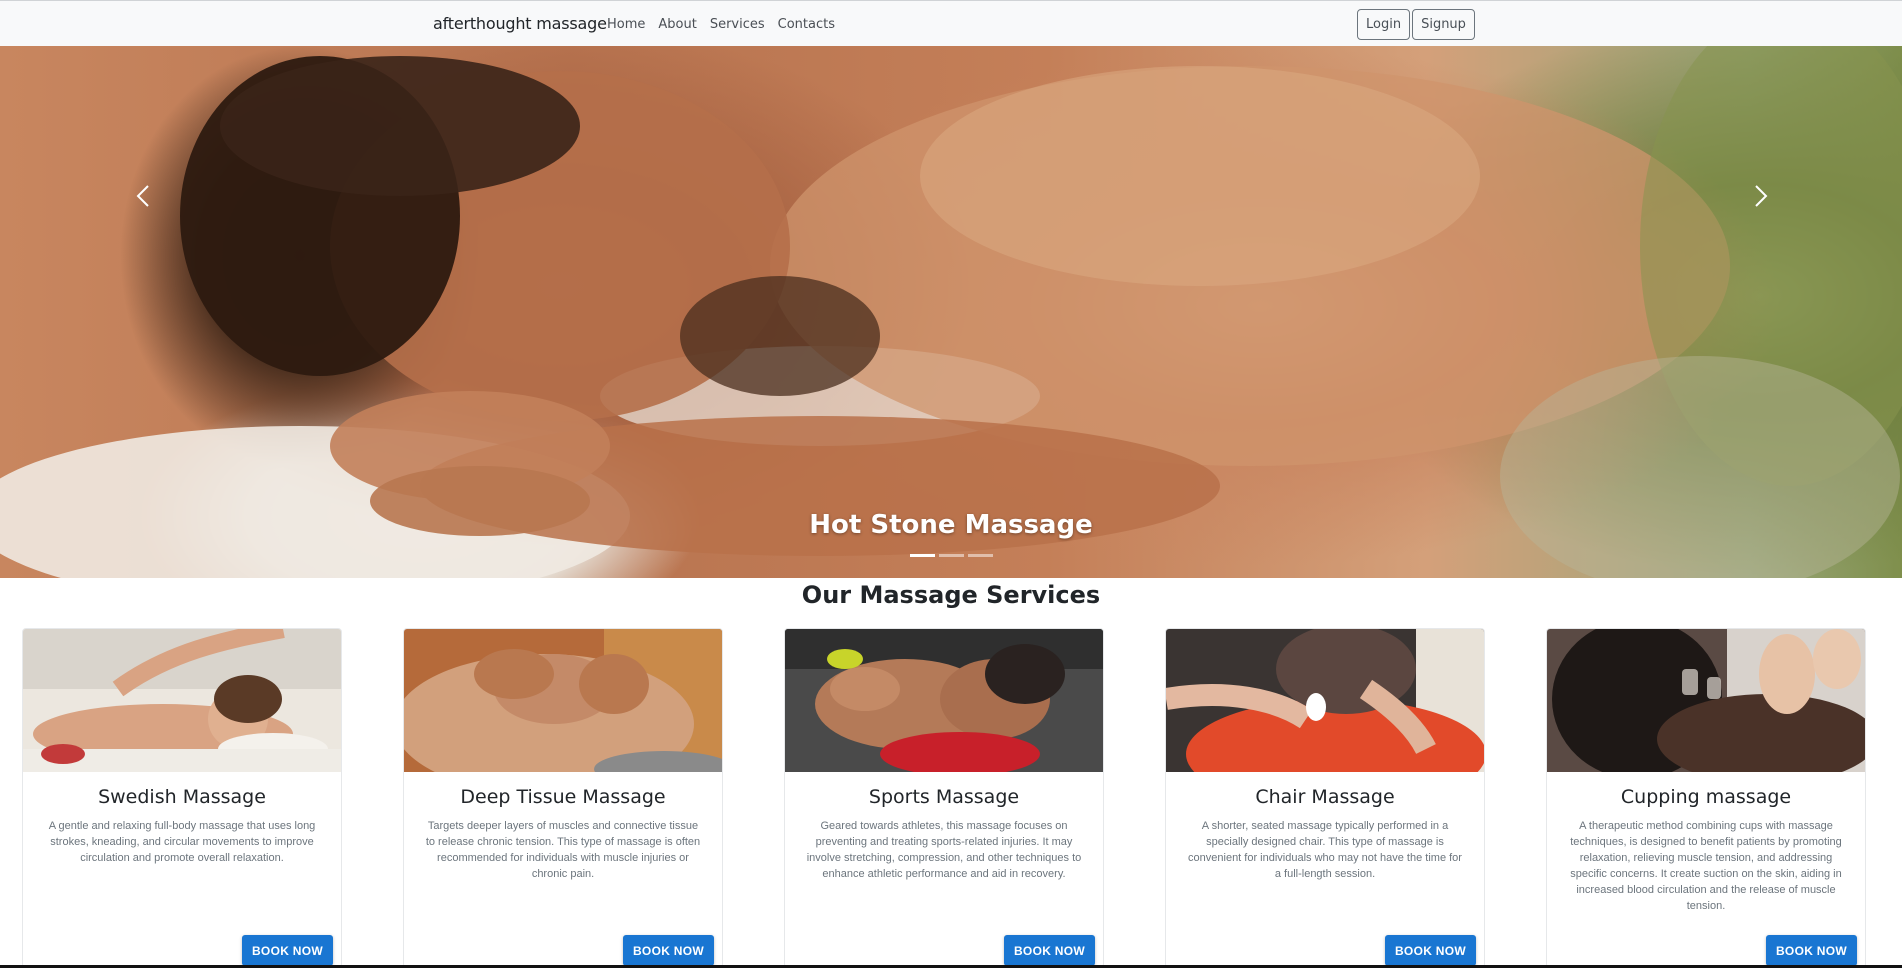  I want to click on signup-button: Signup, so click(1443, 24).